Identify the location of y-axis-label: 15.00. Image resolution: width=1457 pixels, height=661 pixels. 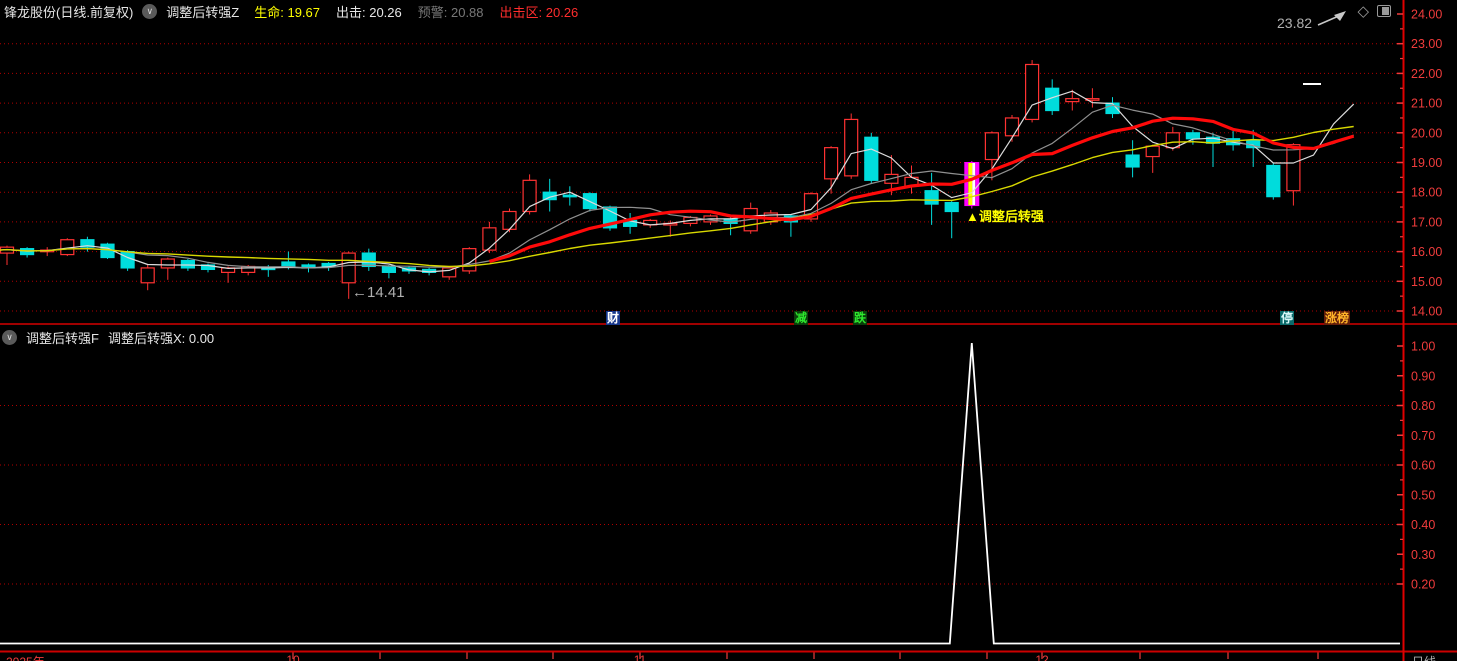
(1426, 282).